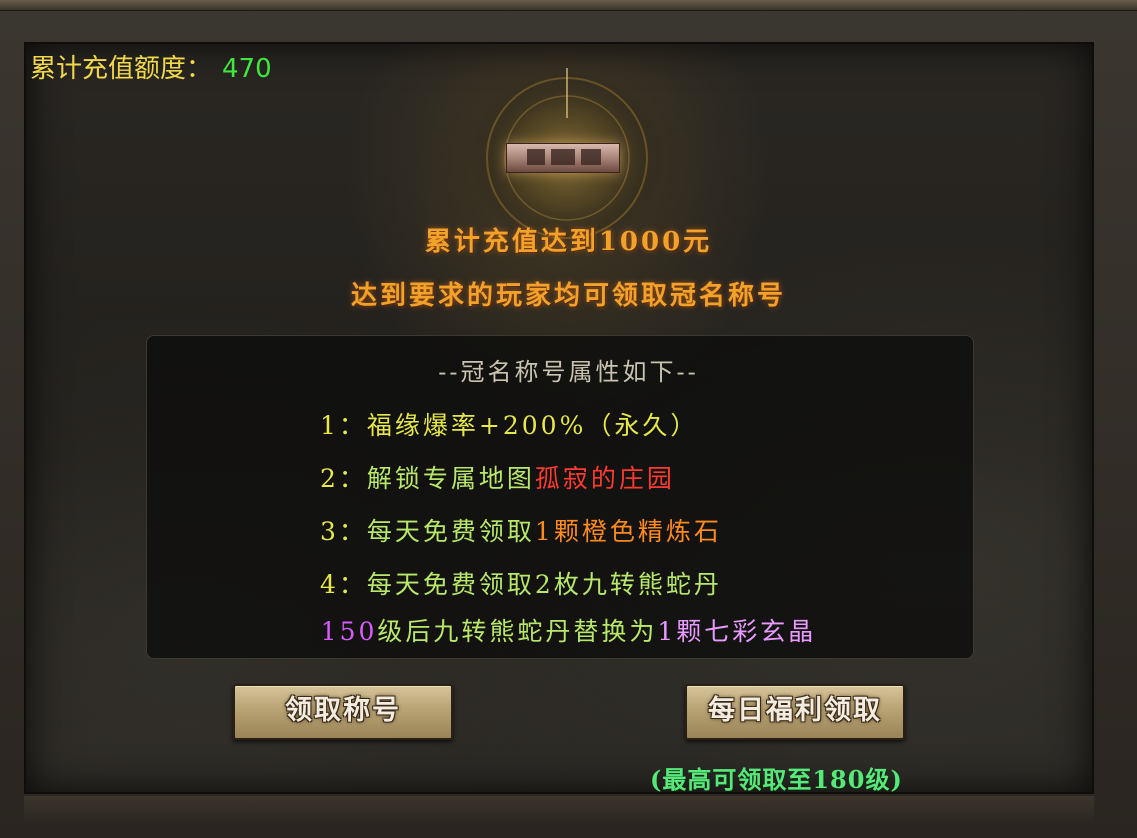 The height and width of the screenshot is (838, 1137). Describe the element at coordinates (544, 584) in the screenshot. I see `attribute-text: 每天免费领取2枚九转熊蛇丹` at that location.